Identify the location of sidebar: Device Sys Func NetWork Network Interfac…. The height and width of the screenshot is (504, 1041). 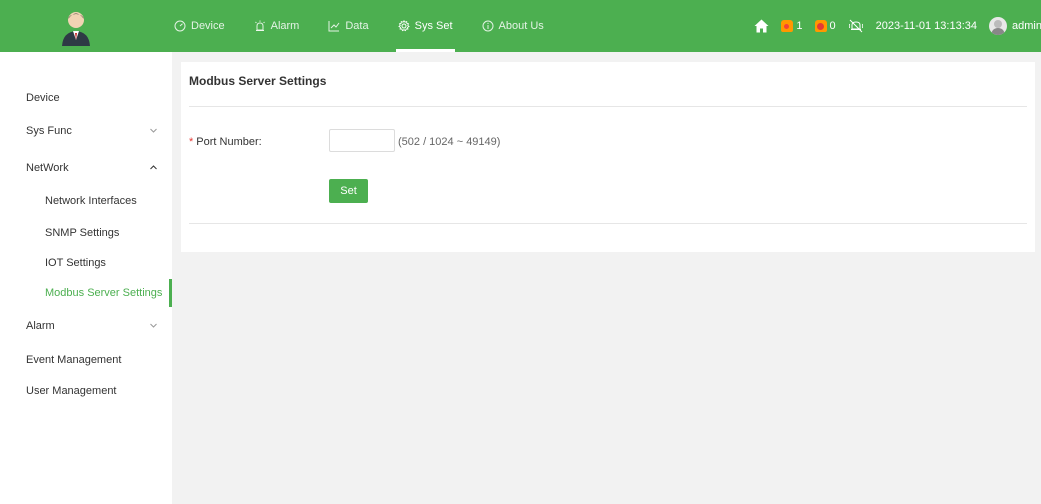
(86, 278).